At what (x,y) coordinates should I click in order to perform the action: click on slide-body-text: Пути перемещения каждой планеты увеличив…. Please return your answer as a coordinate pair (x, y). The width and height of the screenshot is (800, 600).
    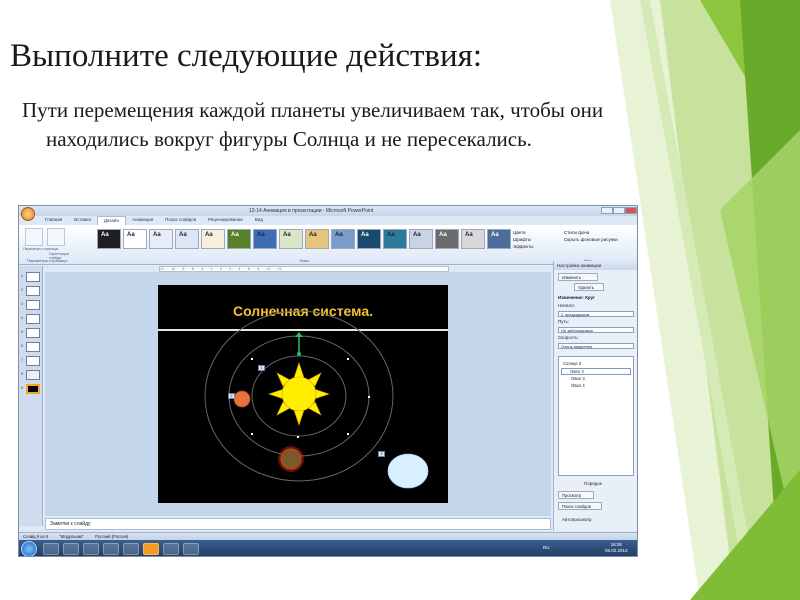
    Looking at the image, I should click on (313, 124).